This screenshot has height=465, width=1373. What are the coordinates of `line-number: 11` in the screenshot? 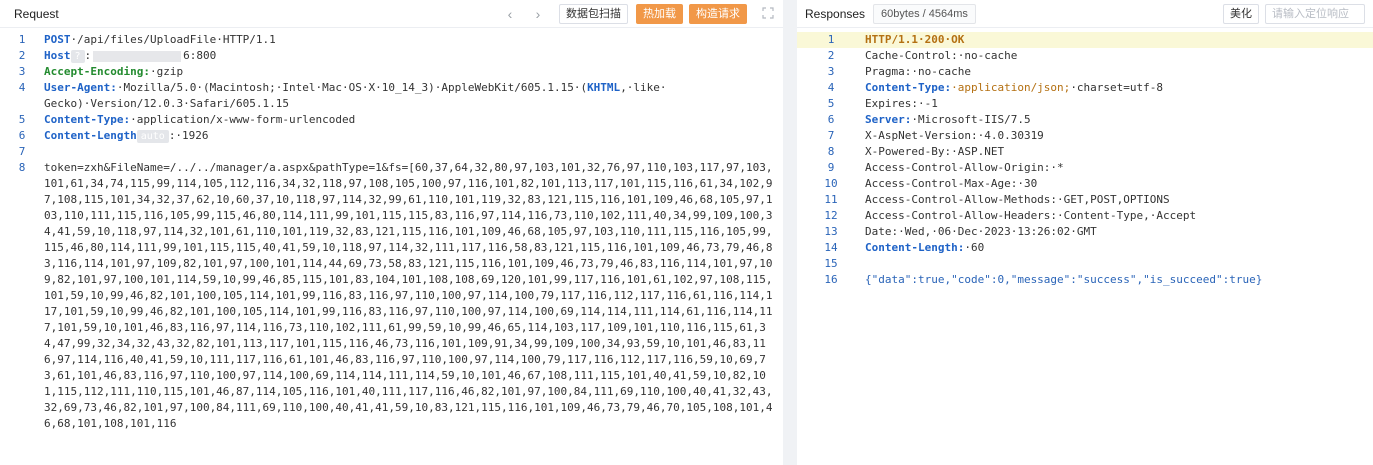 It's located at (831, 199).